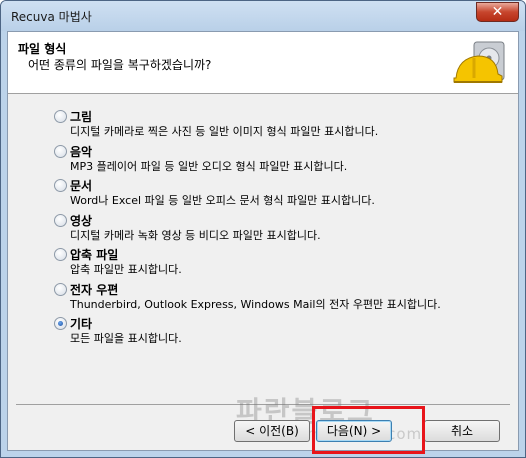 This screenshot has height=458, width=526. Describe the element at coordinates (224, 131) in the screenshot. I see `option-description: 디지털 카메라로 찍은 사진 등 일반 이미지 형식 파일만 표시합니다.` at that location.